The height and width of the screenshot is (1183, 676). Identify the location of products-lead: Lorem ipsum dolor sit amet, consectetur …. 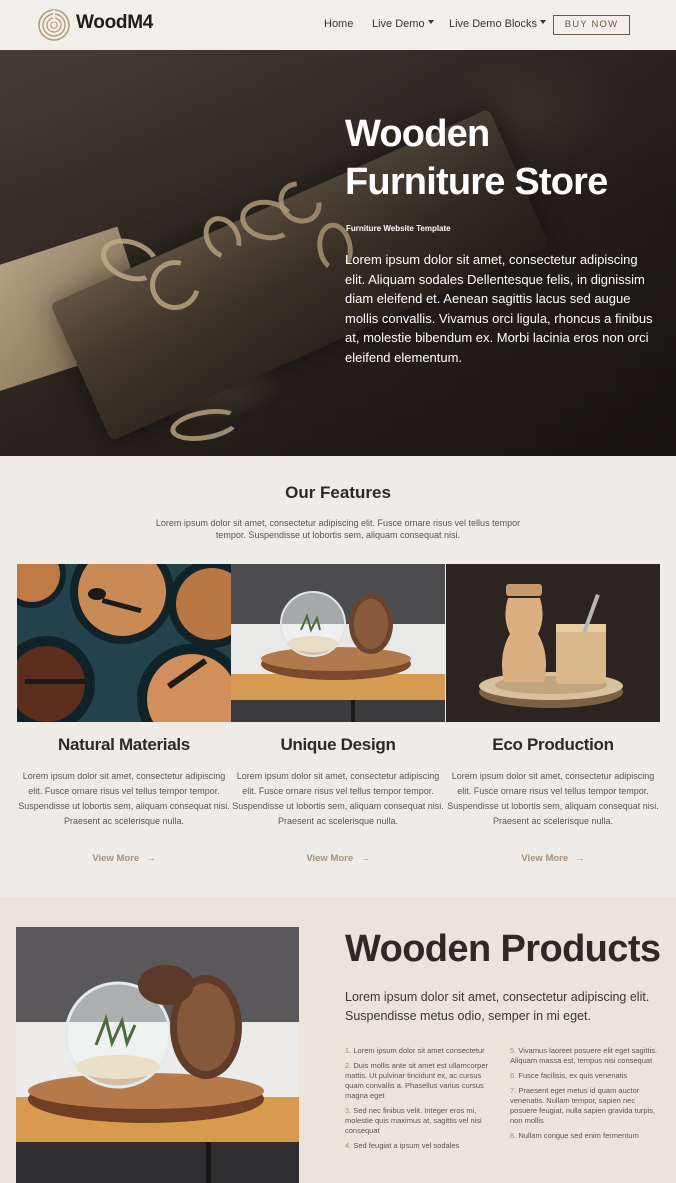
(497, 1006).